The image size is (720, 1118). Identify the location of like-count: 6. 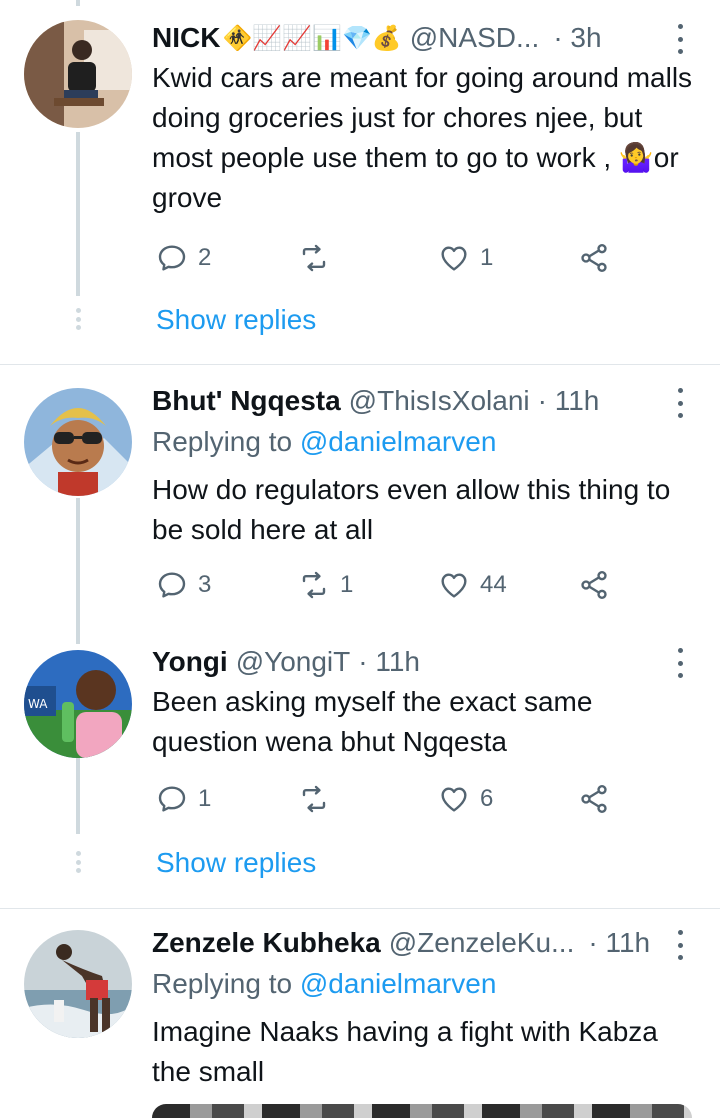
(487, 798).